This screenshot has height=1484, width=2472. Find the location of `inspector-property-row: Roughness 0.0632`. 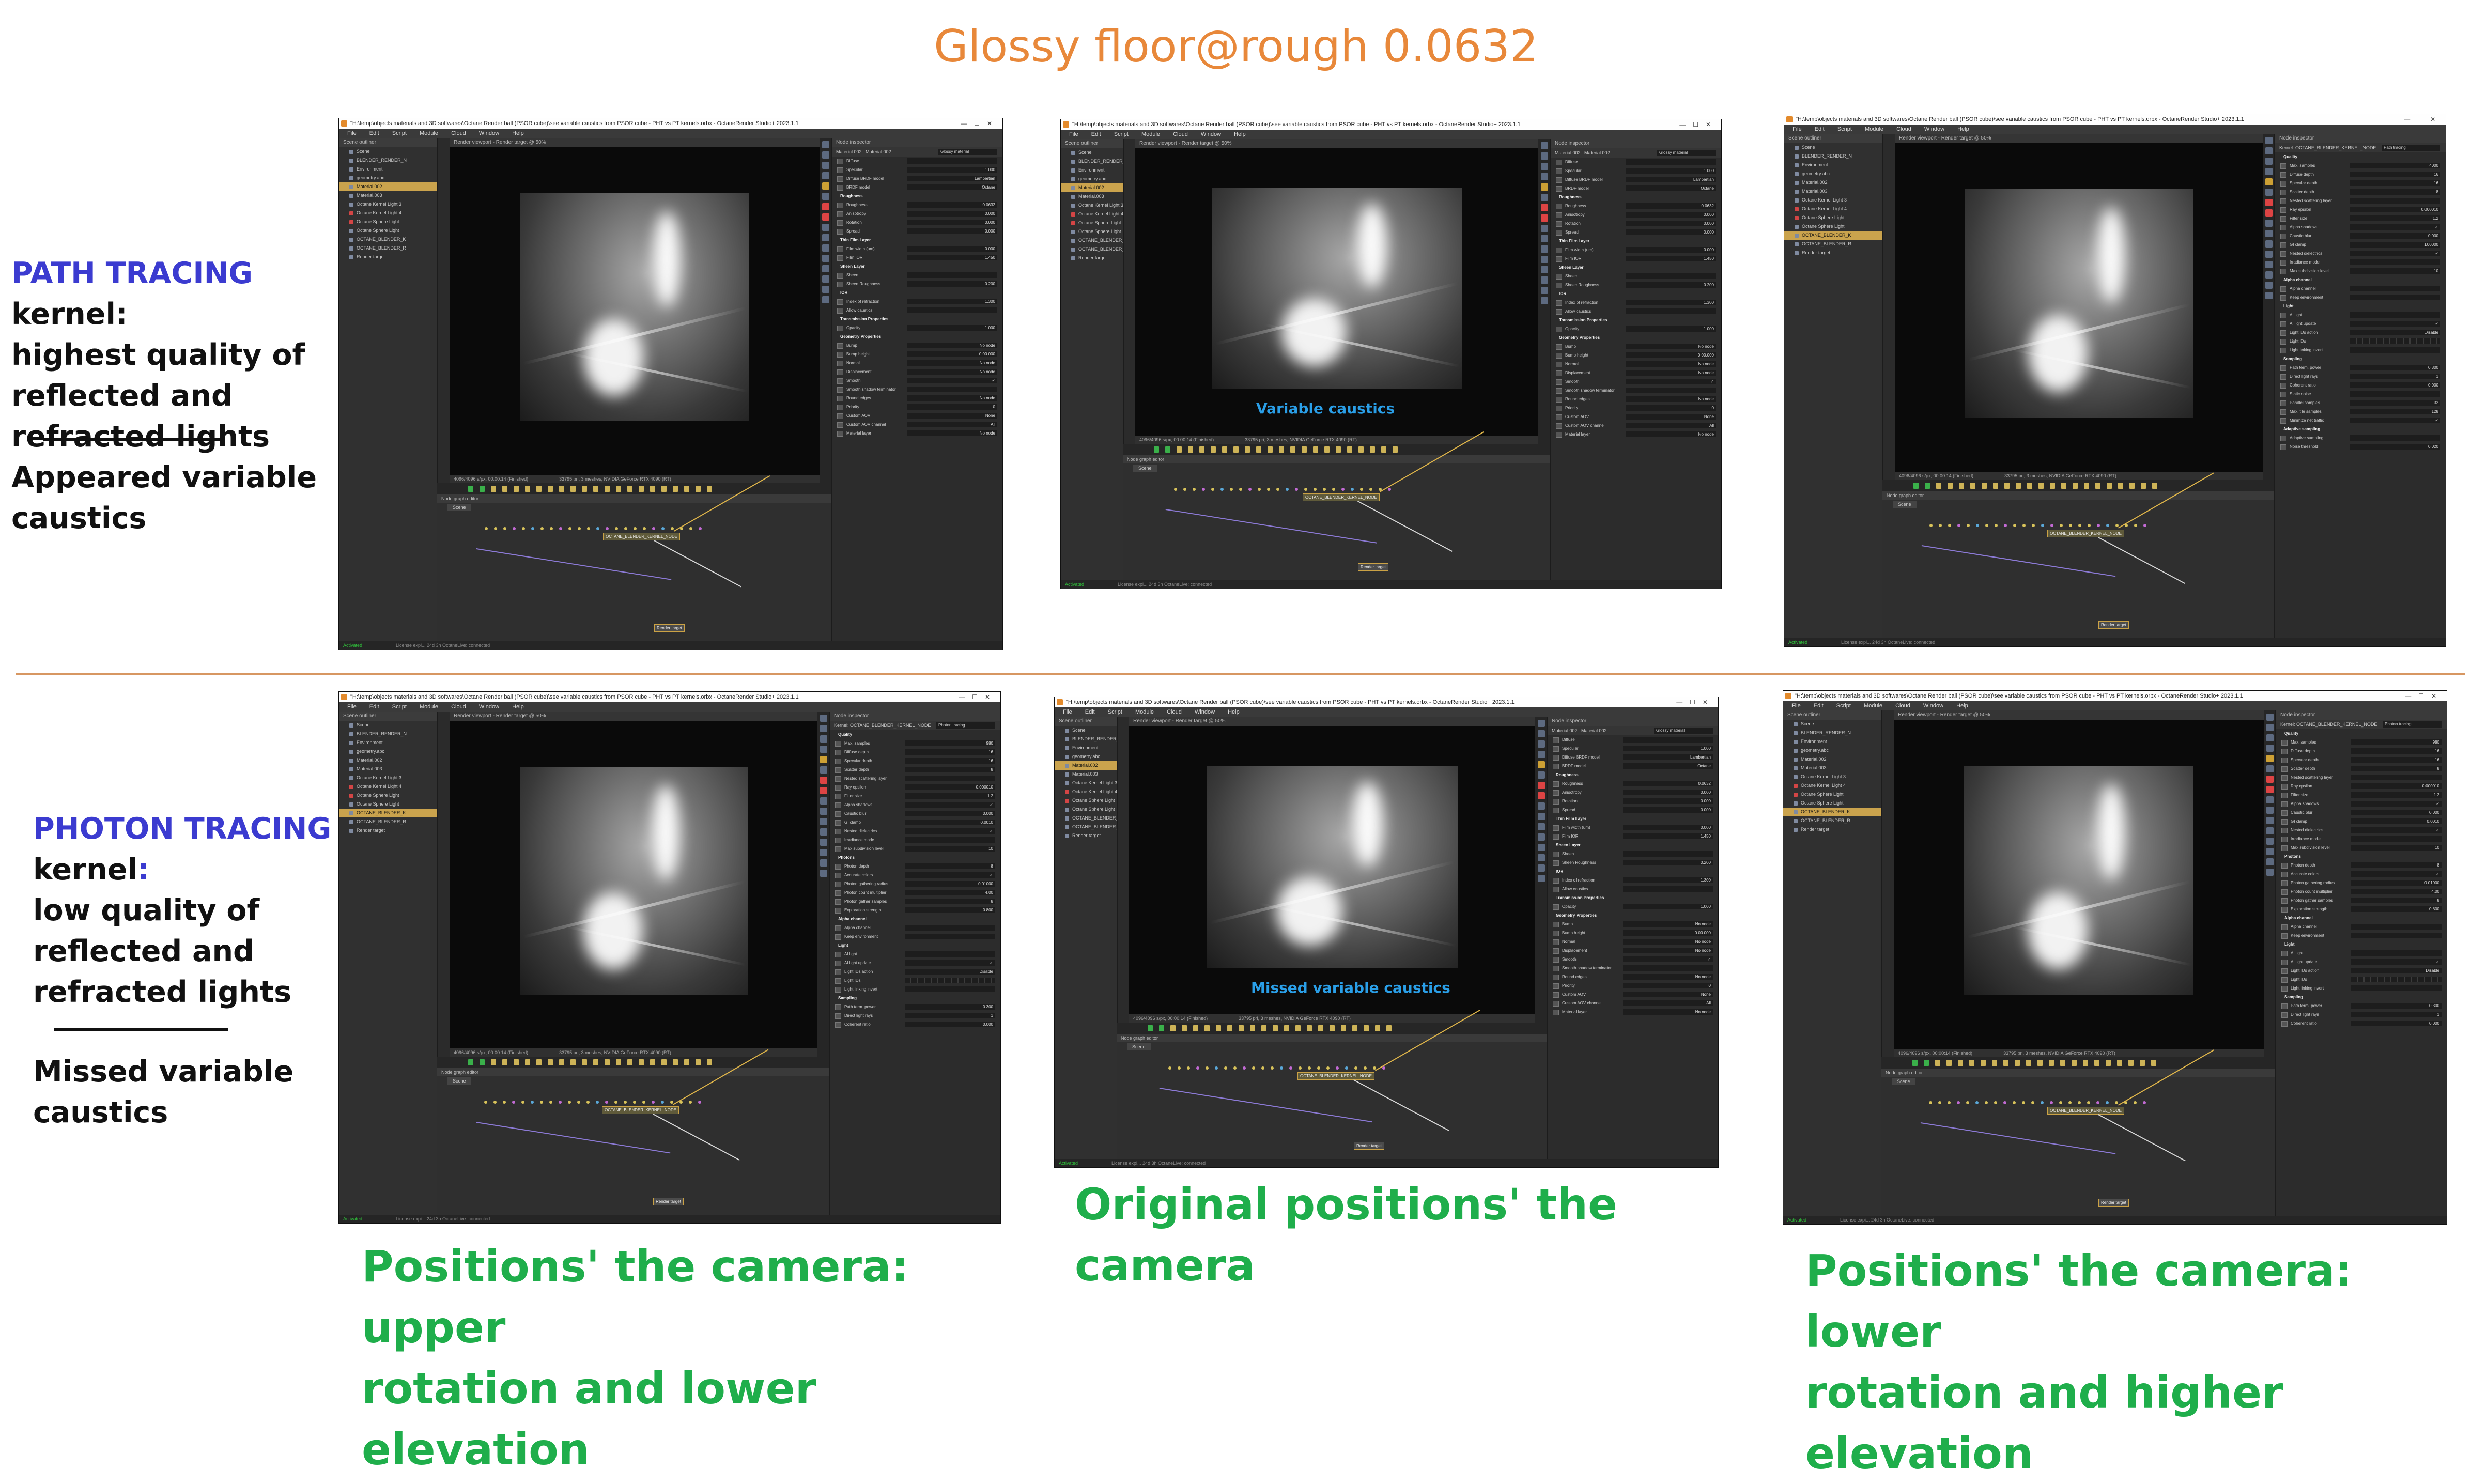

inspector-property-row: Roughness 0.0632 is located at coordinates (1636, 206).